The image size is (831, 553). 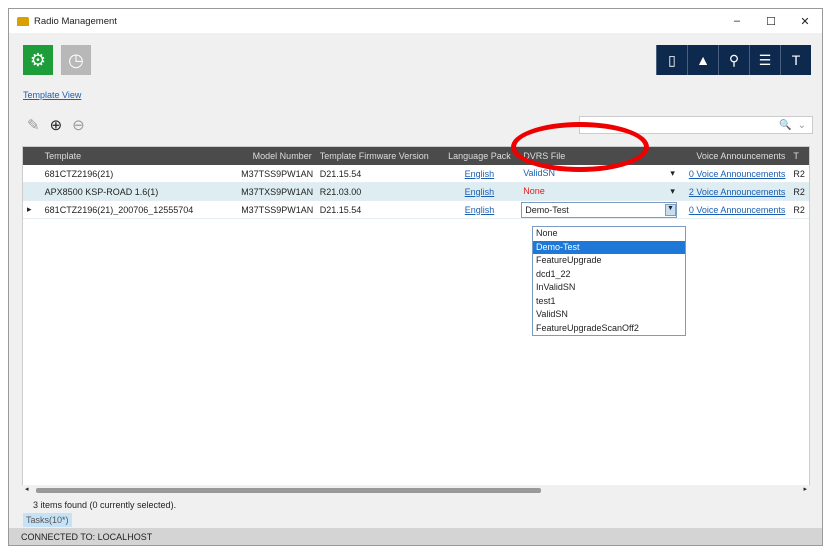 What do you see at coordinates (340, 191) in the screenshot?
I see `cell-firmware: R21.03.00` at bounding box center [340, 191].